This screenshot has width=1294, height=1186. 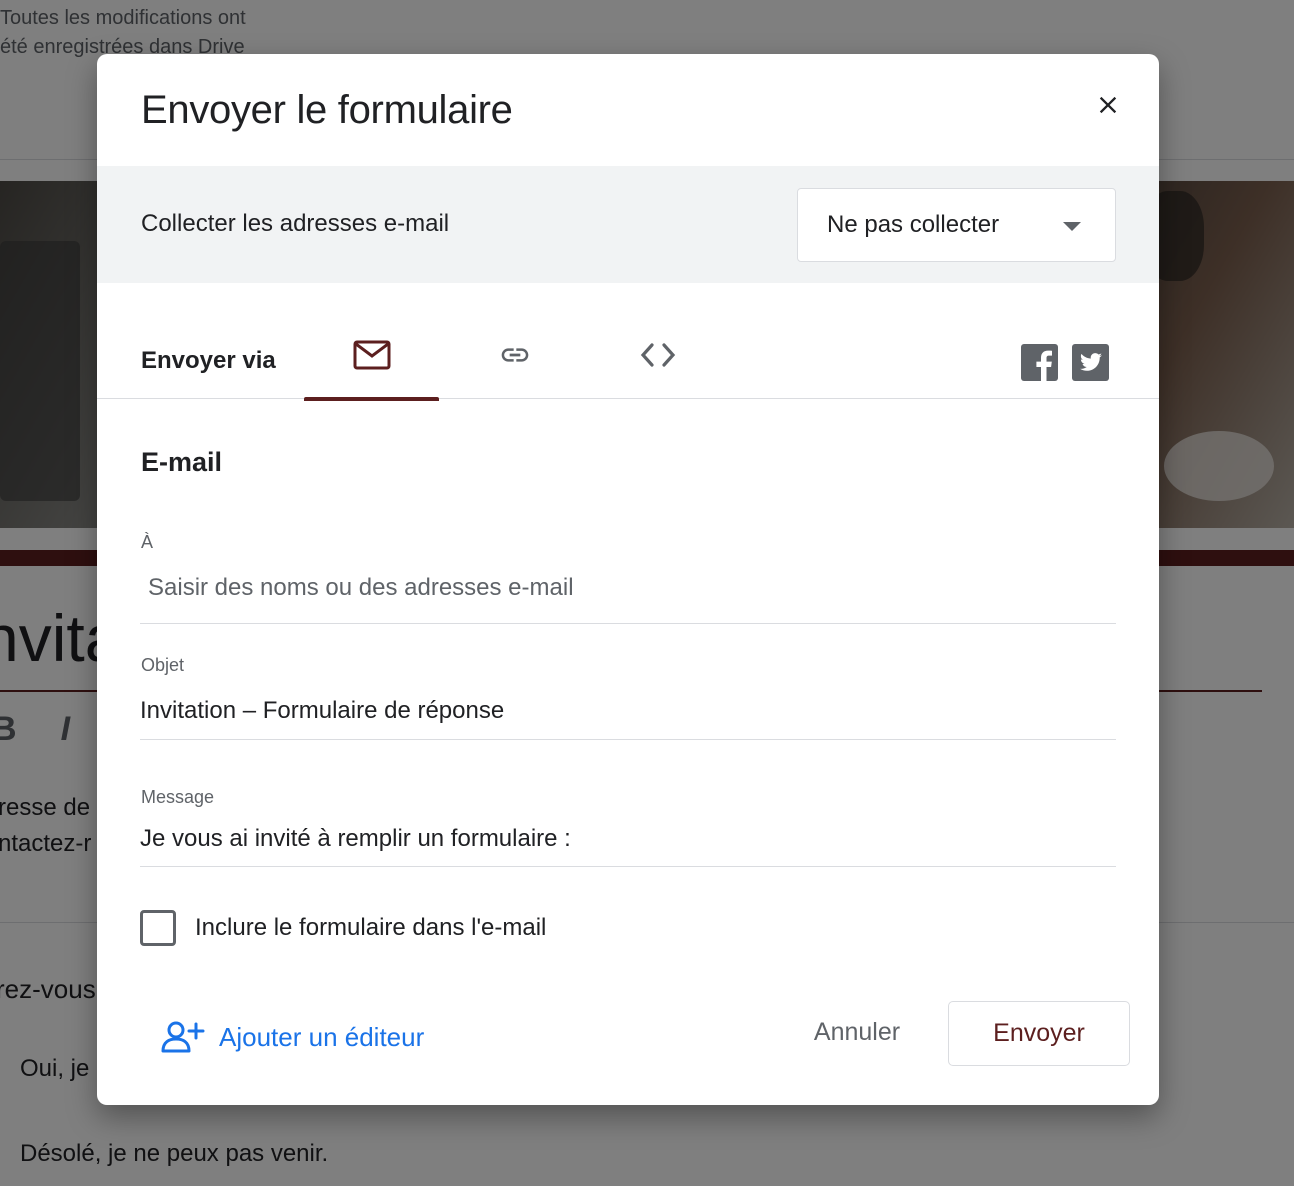 What do you see at coordinates (327, 110) in the screenshot?
I see `dialog-title: Envoyer le formulaire` at bounding box center [327, 110].